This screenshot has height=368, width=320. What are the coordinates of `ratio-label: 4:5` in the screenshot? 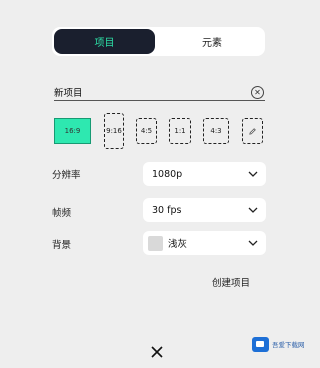 It's located at (146, 131).